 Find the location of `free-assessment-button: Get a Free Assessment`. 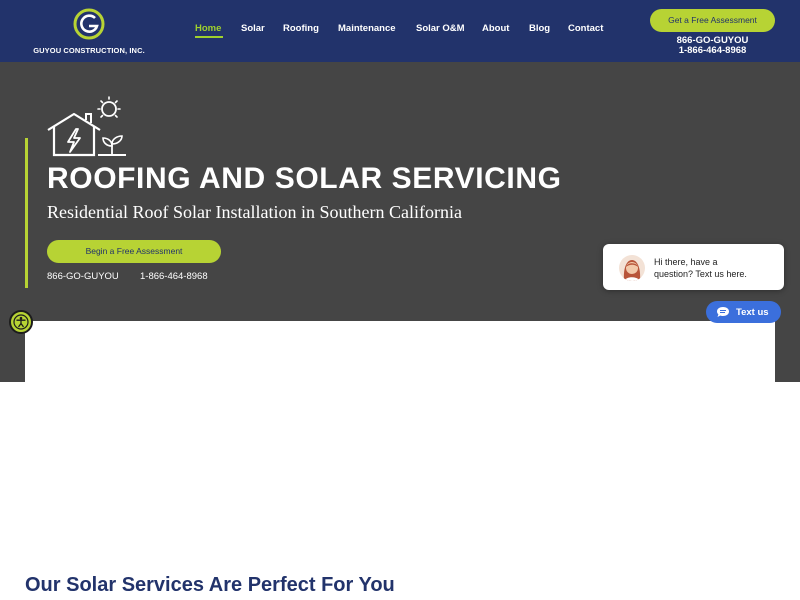

free-assessment-button: Get a Free Assessment is located at coordinates (712, 20).